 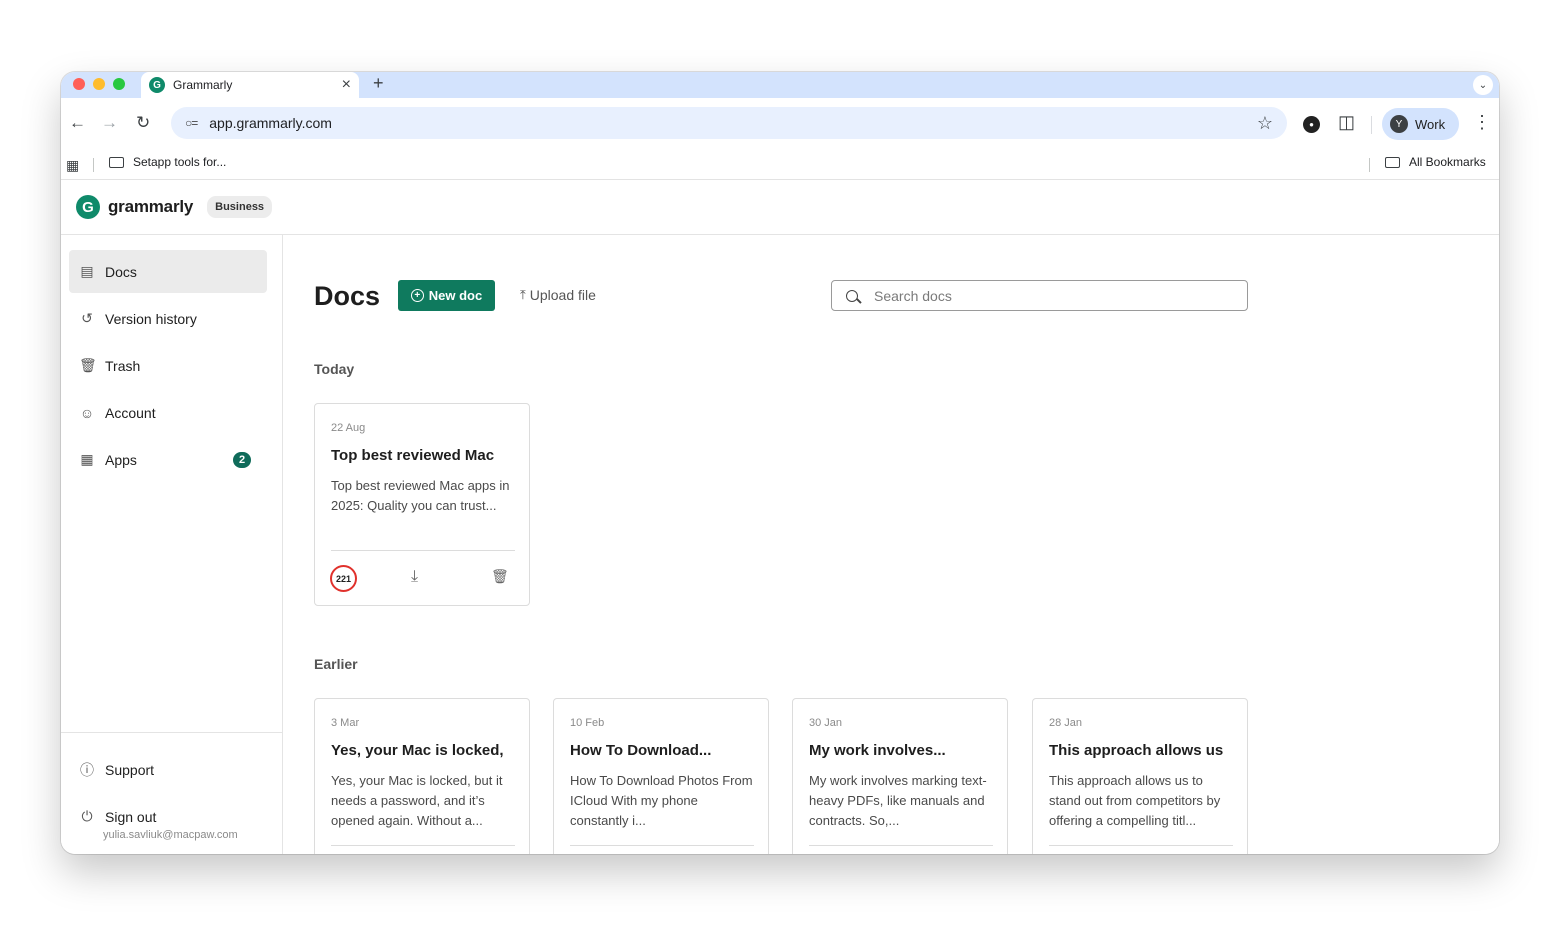 I want to click on all-bookmarks-button: All Bookmarks, so click(x=1435, y=162).